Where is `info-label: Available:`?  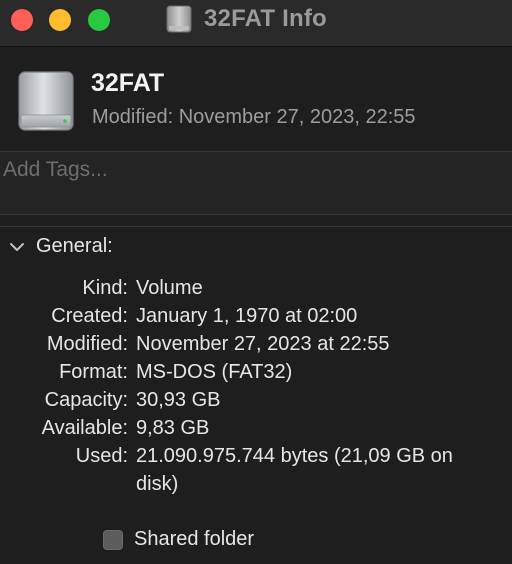
info-label: Available: is located at coordinates (84, 428).